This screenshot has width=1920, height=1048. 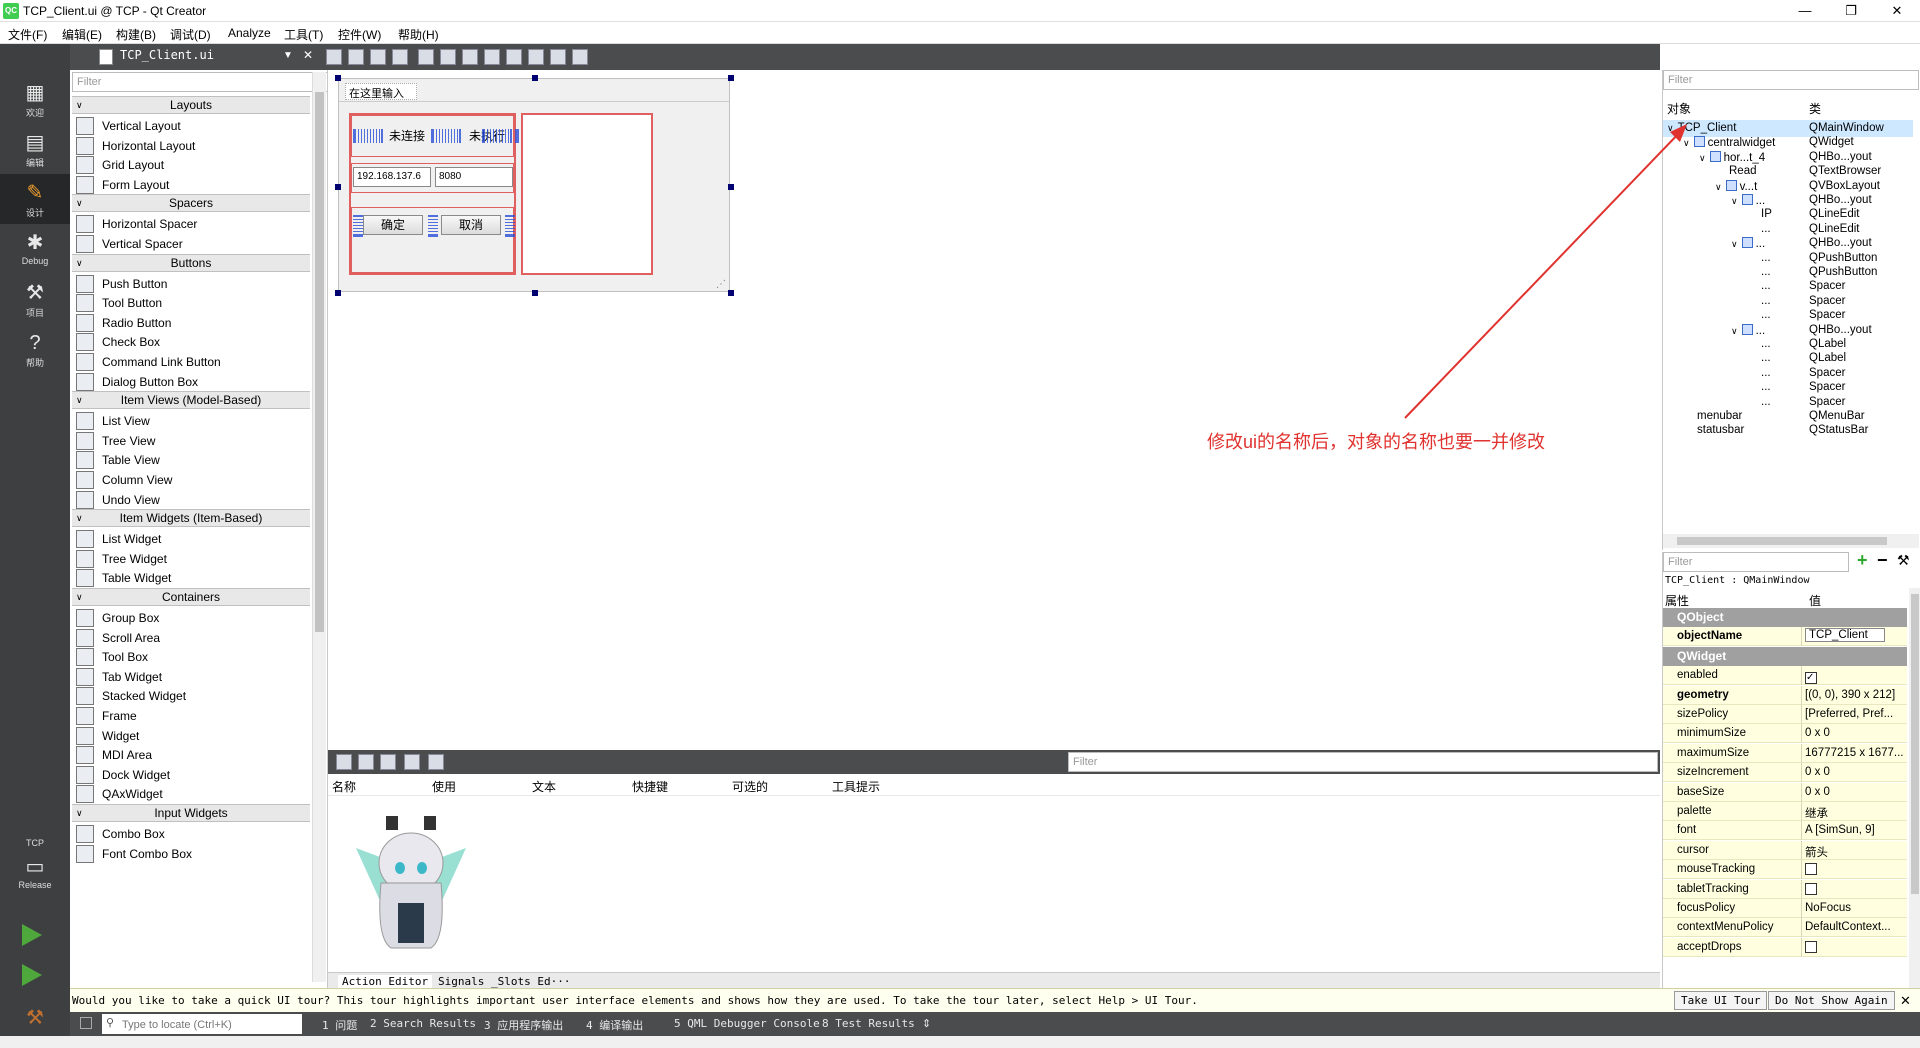 What do you see at coordinates (1785, 676) in the screenshot?
I see `property-row: enabled ✓` at bounding box center [1785, 676].